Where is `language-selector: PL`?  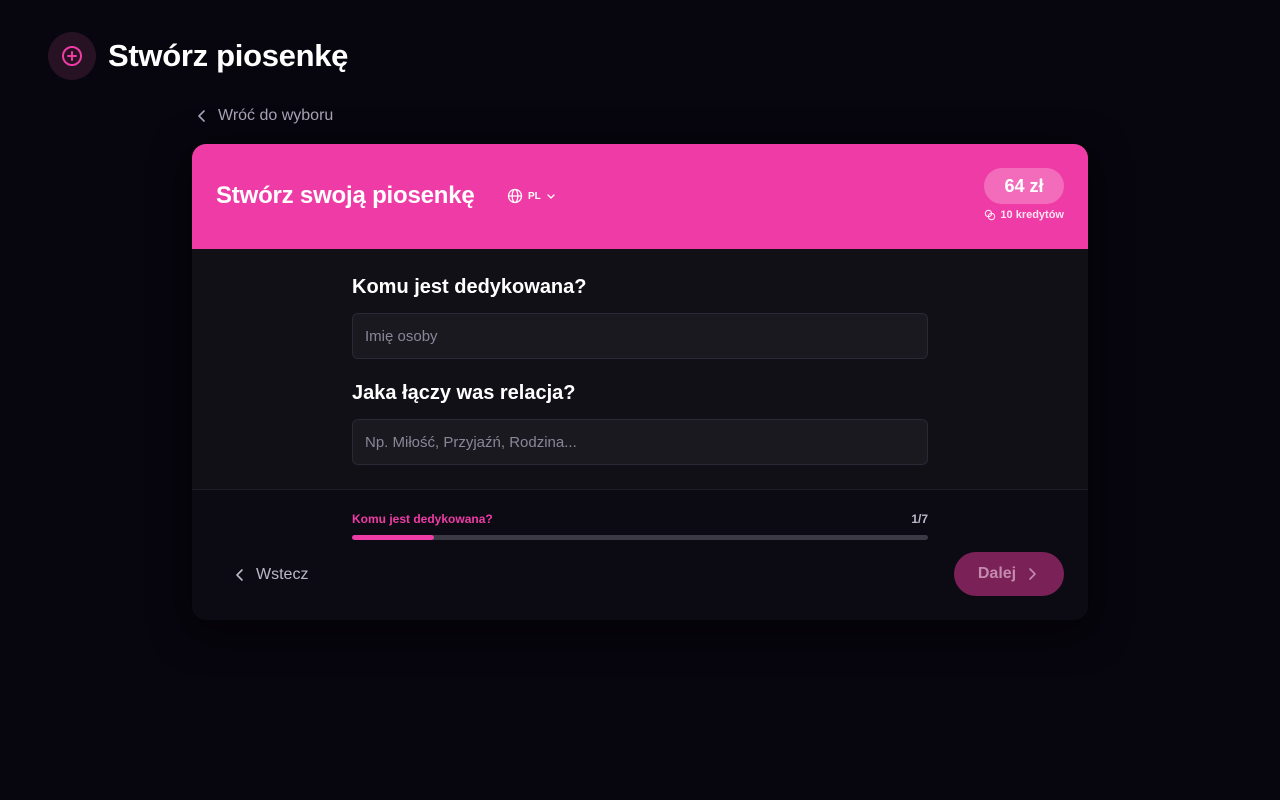
language-selector: PL is located at coordinates (531, 196).